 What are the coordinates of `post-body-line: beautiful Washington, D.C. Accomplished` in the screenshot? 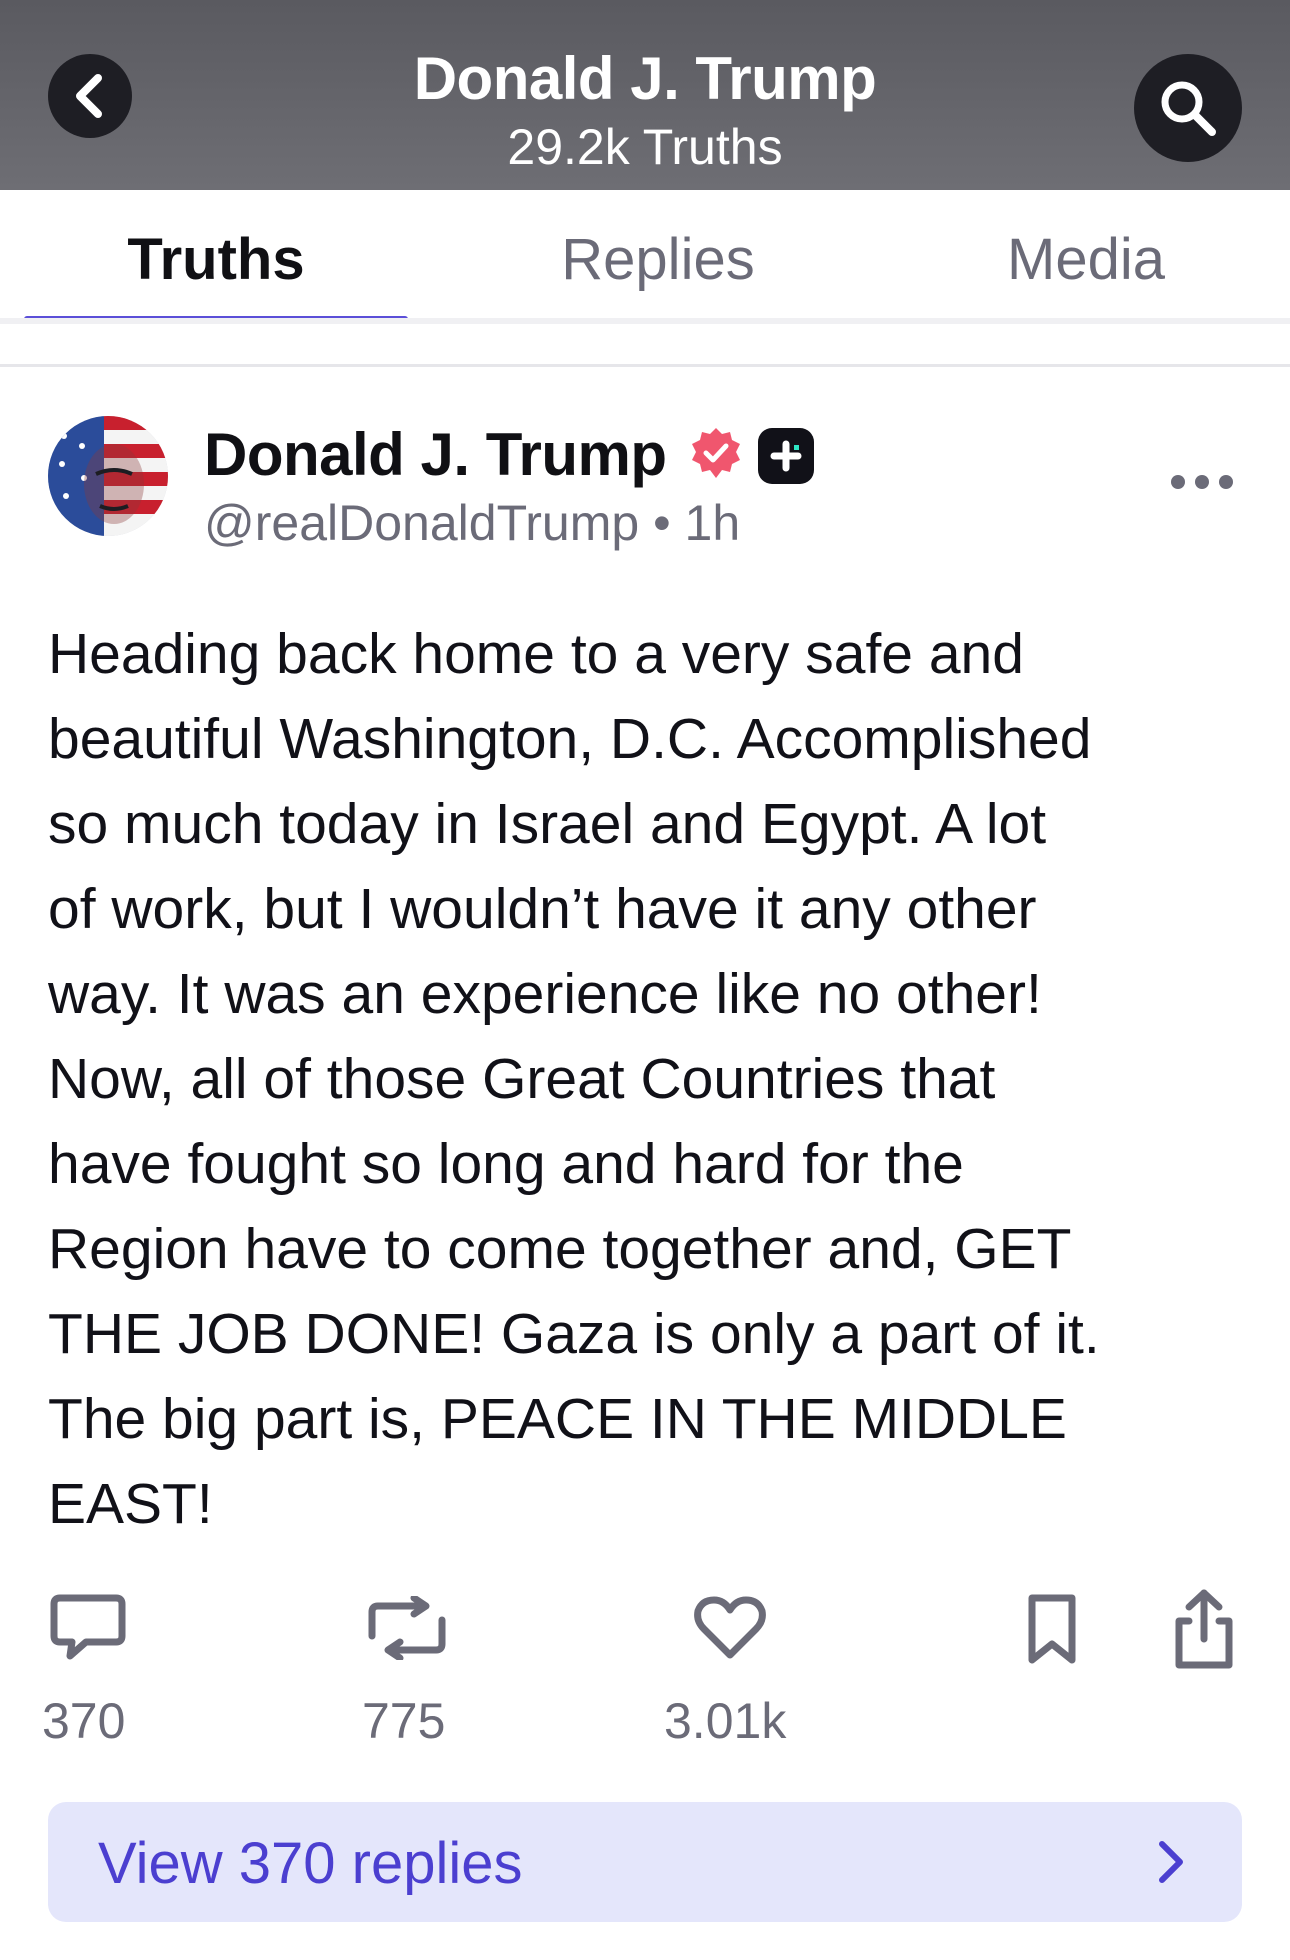 It's located at (570, 739).